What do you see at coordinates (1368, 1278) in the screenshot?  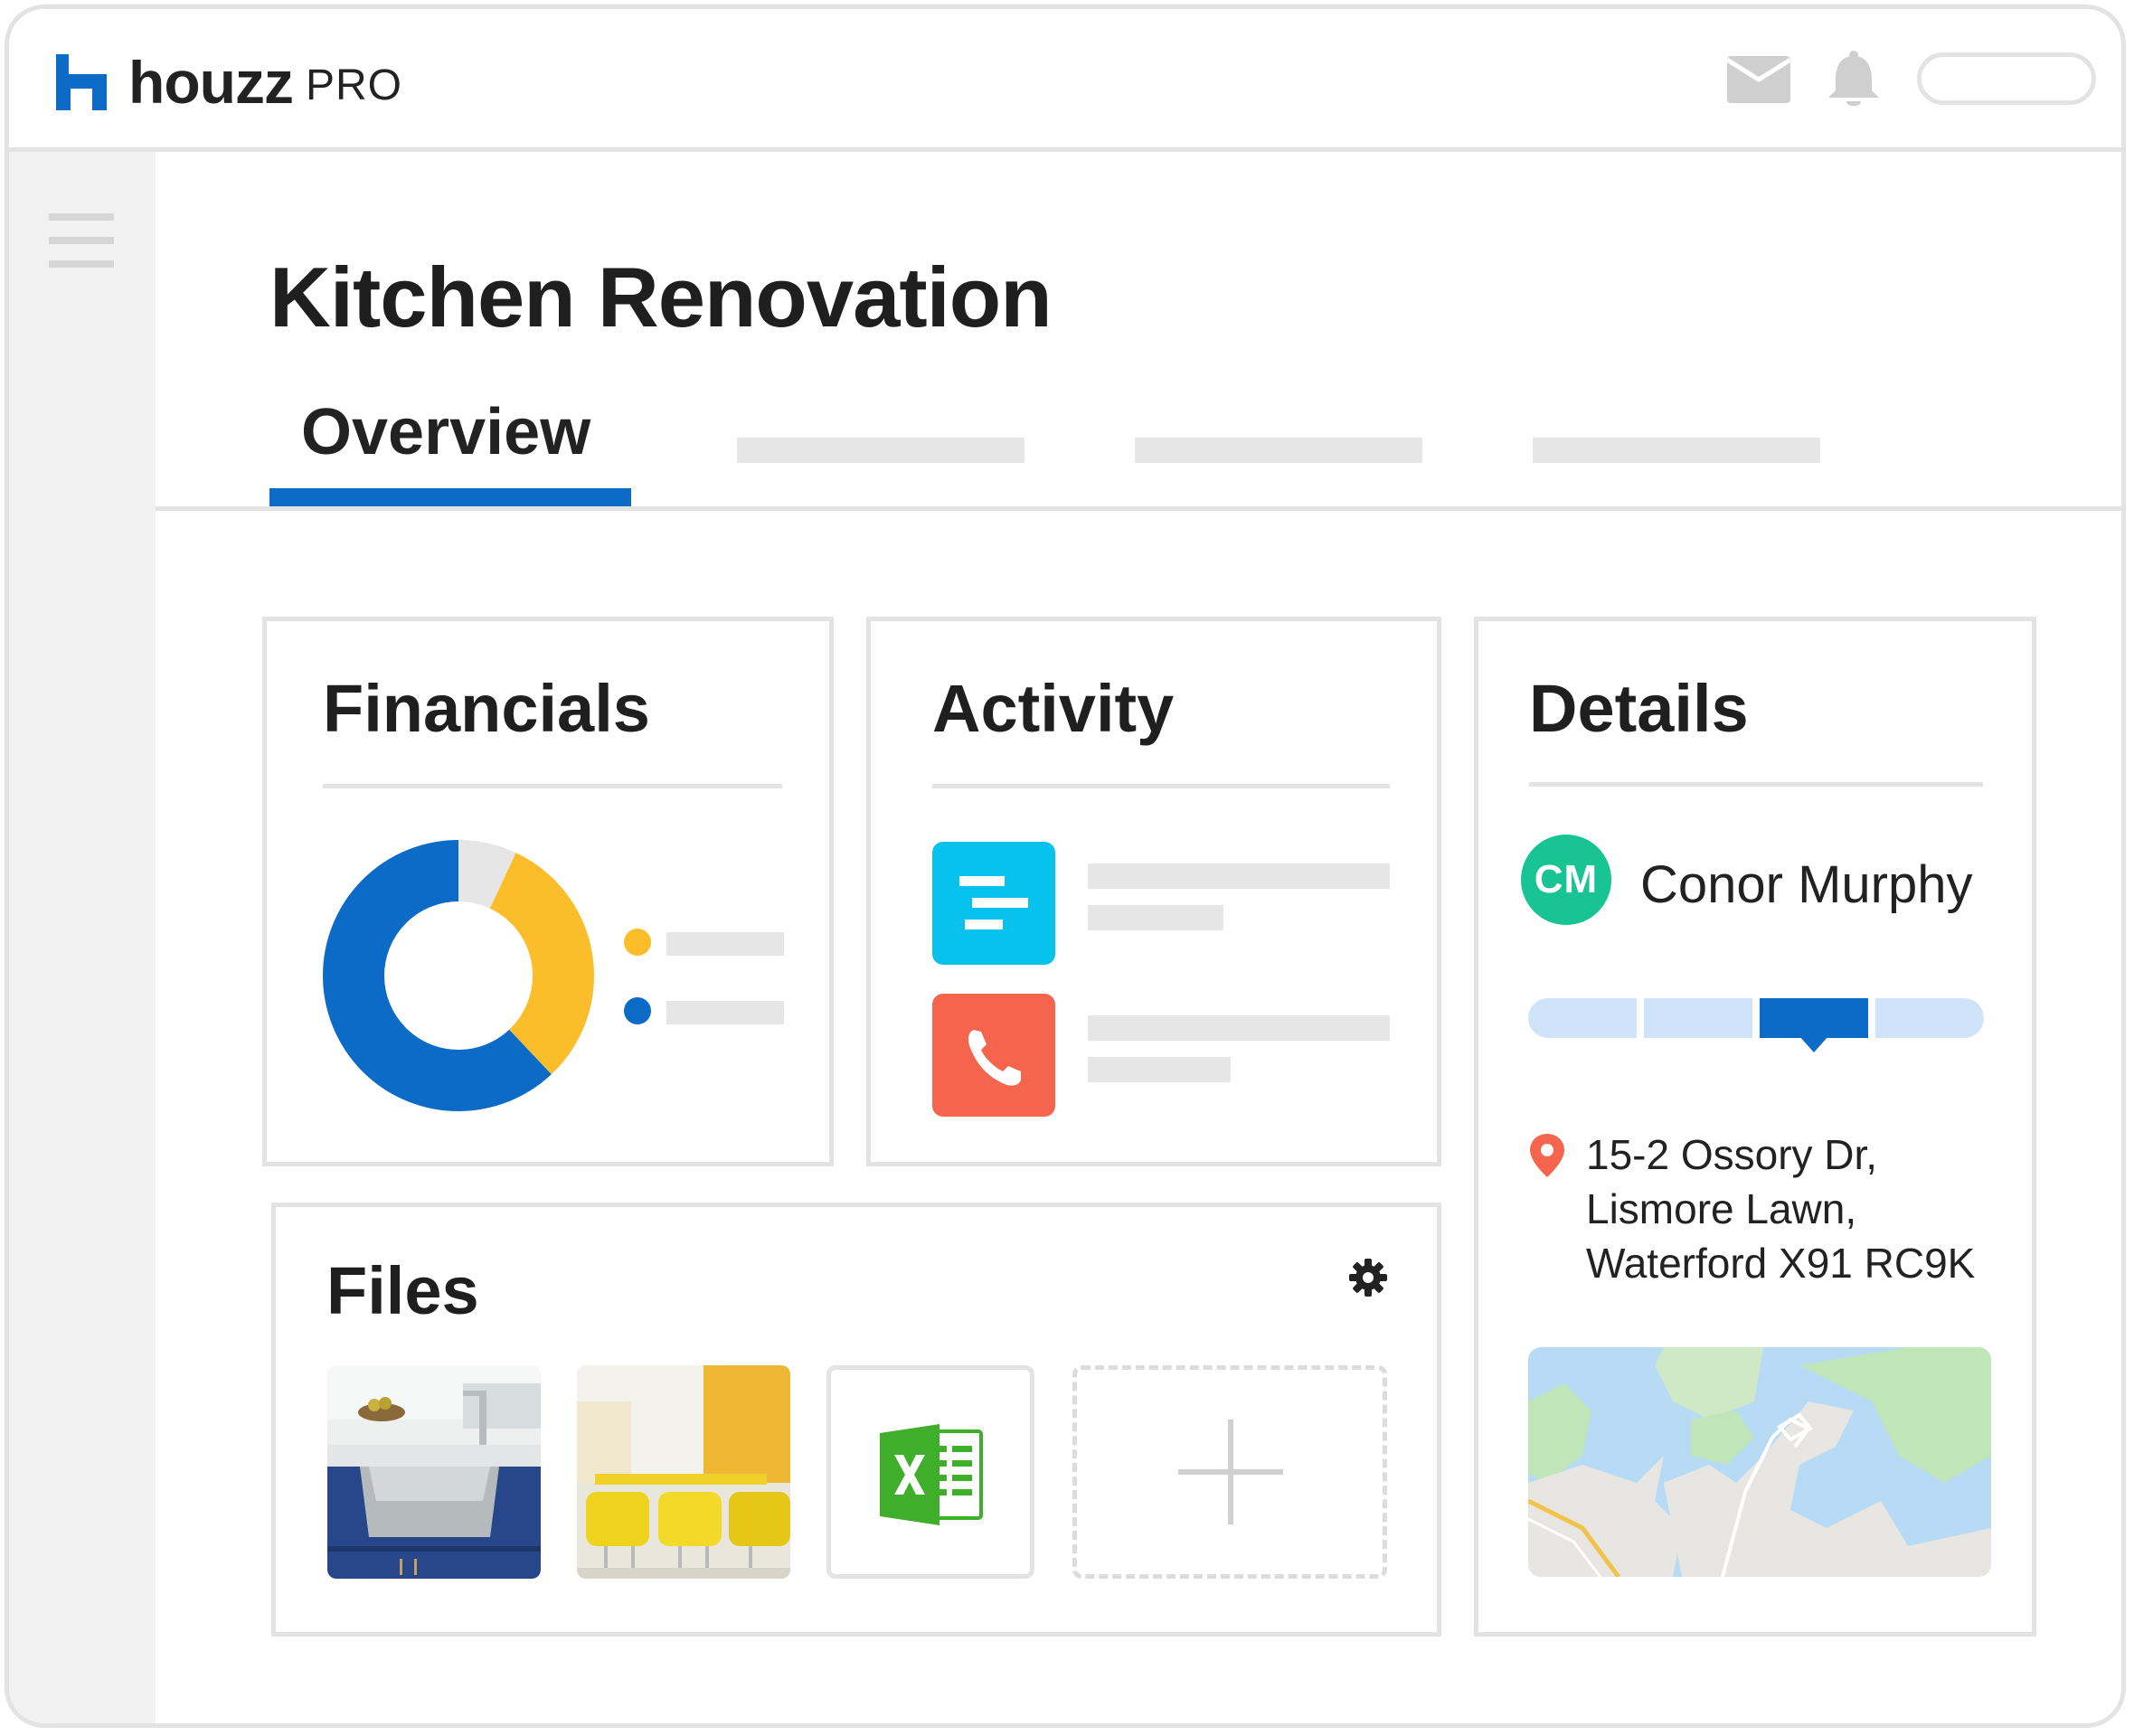 I see `gear-icon` at bounding box center [1368, 1278].